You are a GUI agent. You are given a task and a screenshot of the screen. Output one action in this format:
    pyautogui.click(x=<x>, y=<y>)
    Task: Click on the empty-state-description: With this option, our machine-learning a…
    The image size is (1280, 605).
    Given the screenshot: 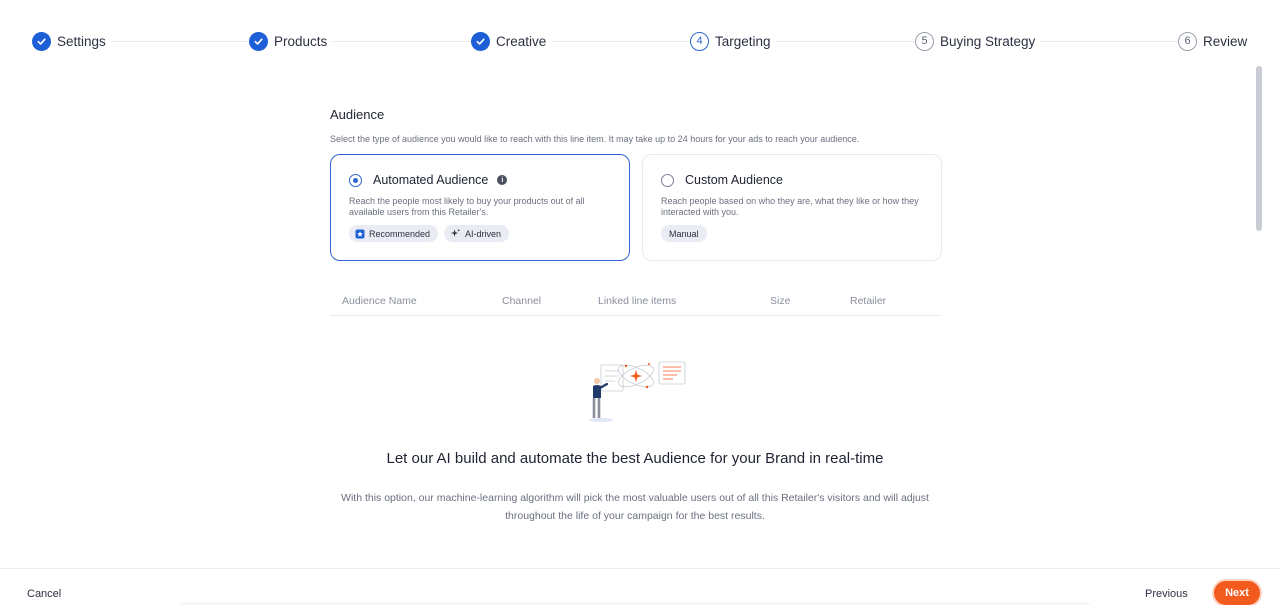 What is the action you would take?
    pyautogui.click(x=635, y=507)
    